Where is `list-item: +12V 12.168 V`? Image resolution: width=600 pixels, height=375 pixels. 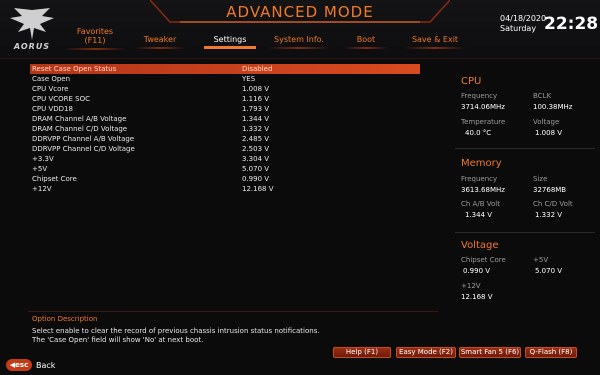
list-item: +12V 12.168 V is located at coordinates (225, 189).